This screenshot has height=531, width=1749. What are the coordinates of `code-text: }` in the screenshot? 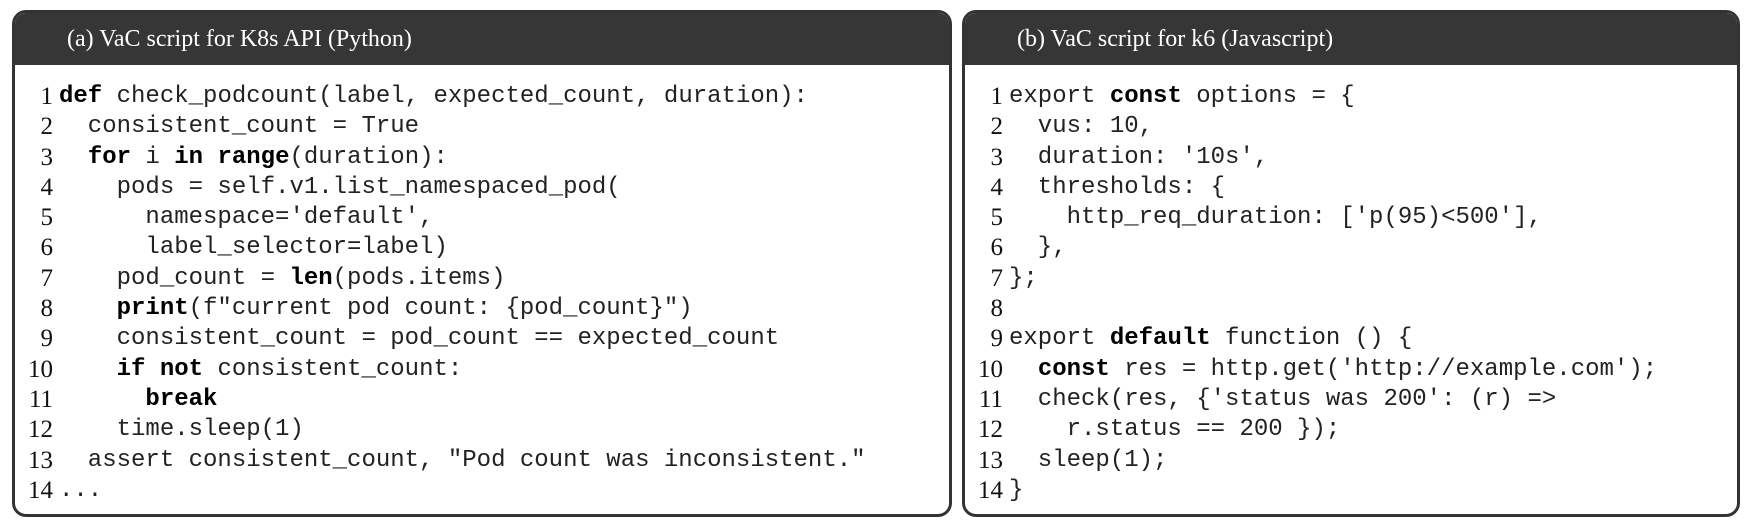 It's located at (1016, 490).